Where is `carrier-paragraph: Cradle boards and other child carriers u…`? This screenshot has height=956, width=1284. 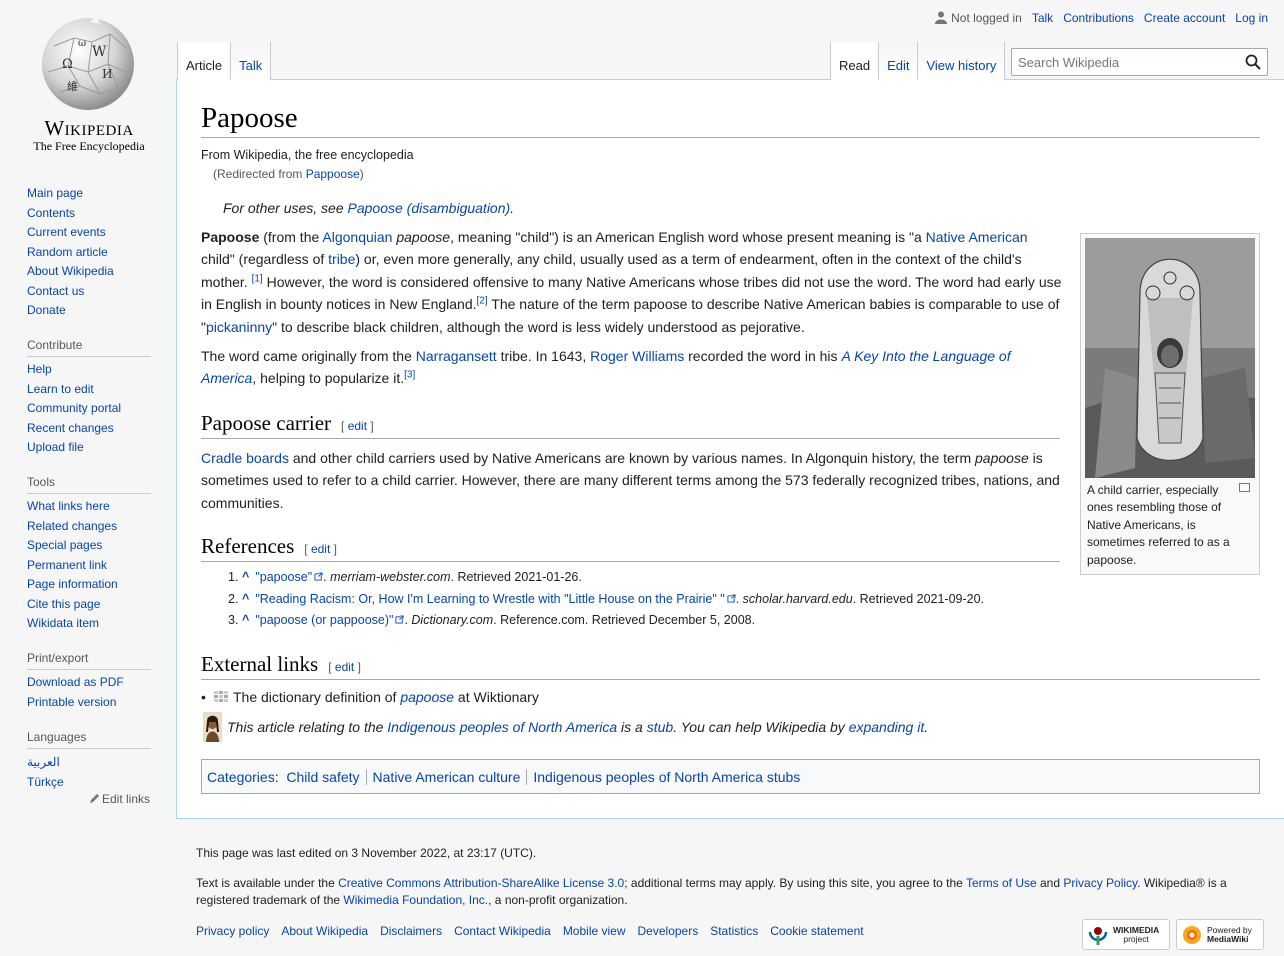
carrier-paragraph: Cradle boards and other child carriers u… is located at coordinates (630, 480).